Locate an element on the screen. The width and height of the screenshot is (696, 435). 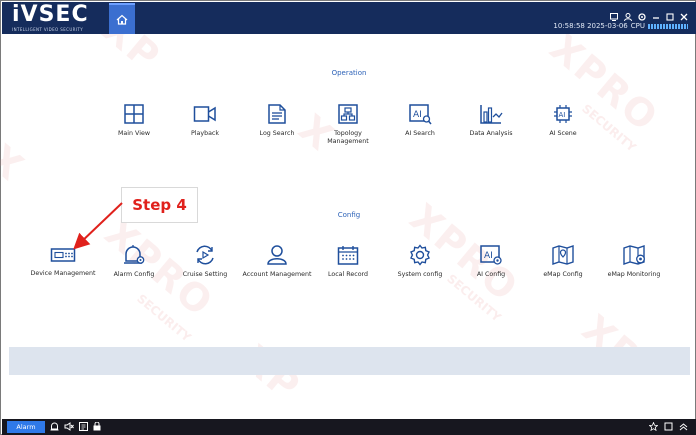
operation-heading: Operation is located at coordinates (349, 73).